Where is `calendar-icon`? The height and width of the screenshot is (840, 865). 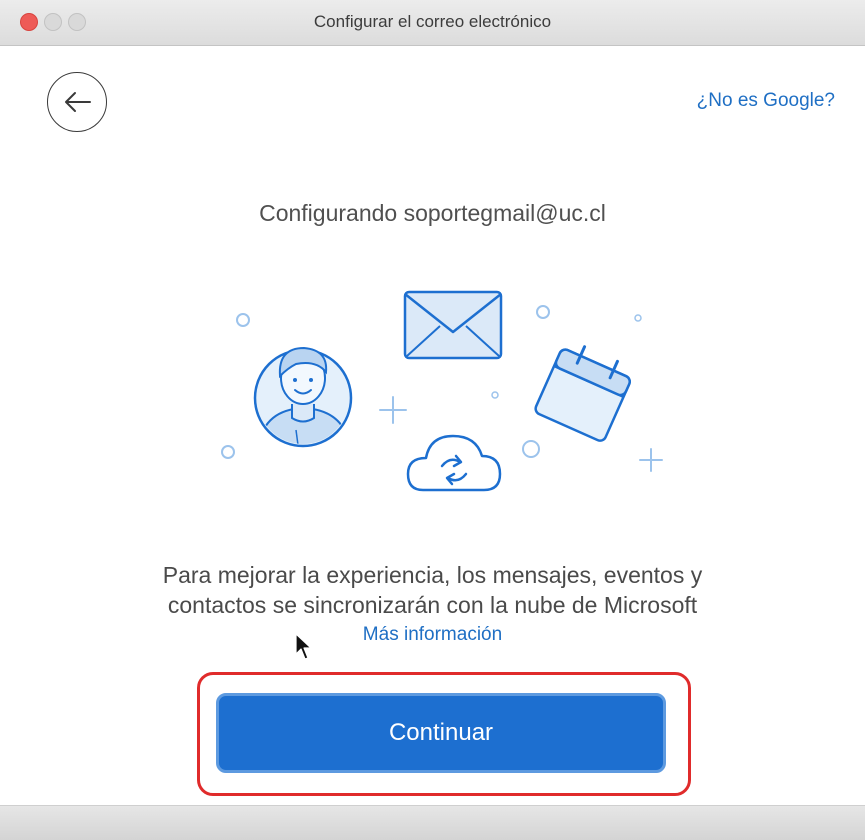 calendar-icon is located at coordinates (582, 393).